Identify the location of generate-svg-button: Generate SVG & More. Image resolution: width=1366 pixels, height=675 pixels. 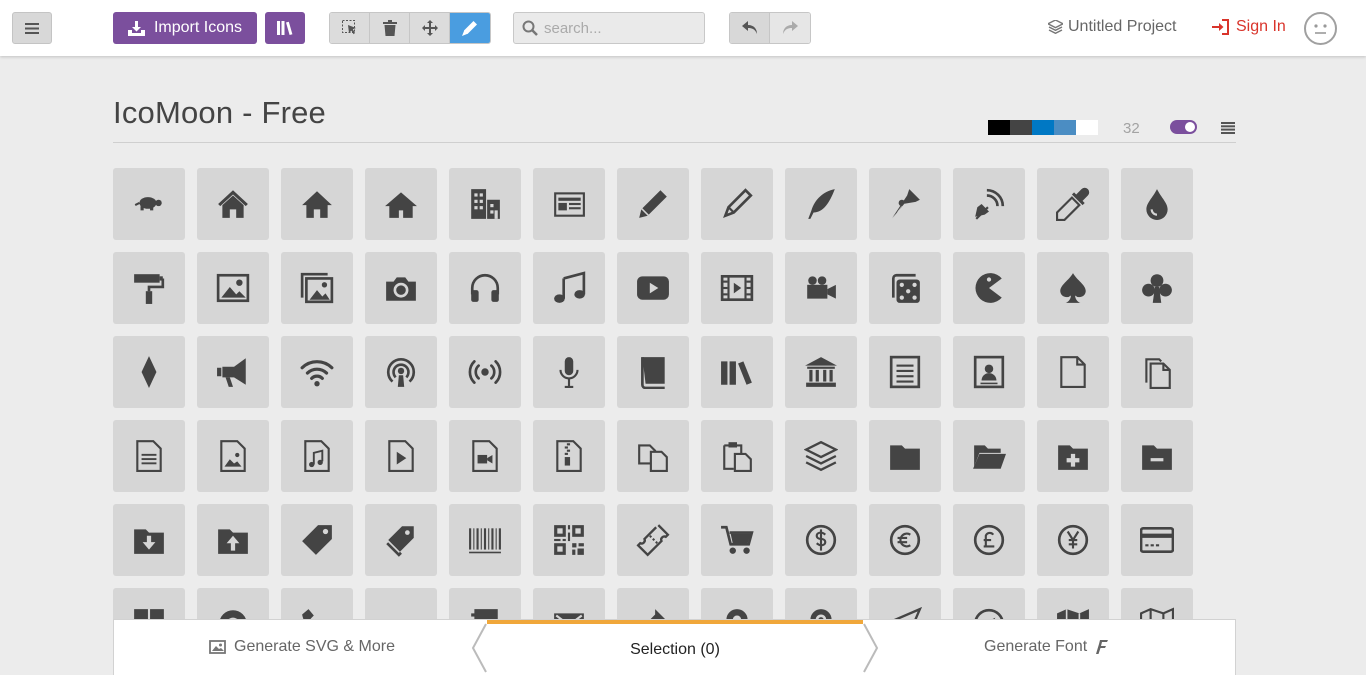
(302, 647).